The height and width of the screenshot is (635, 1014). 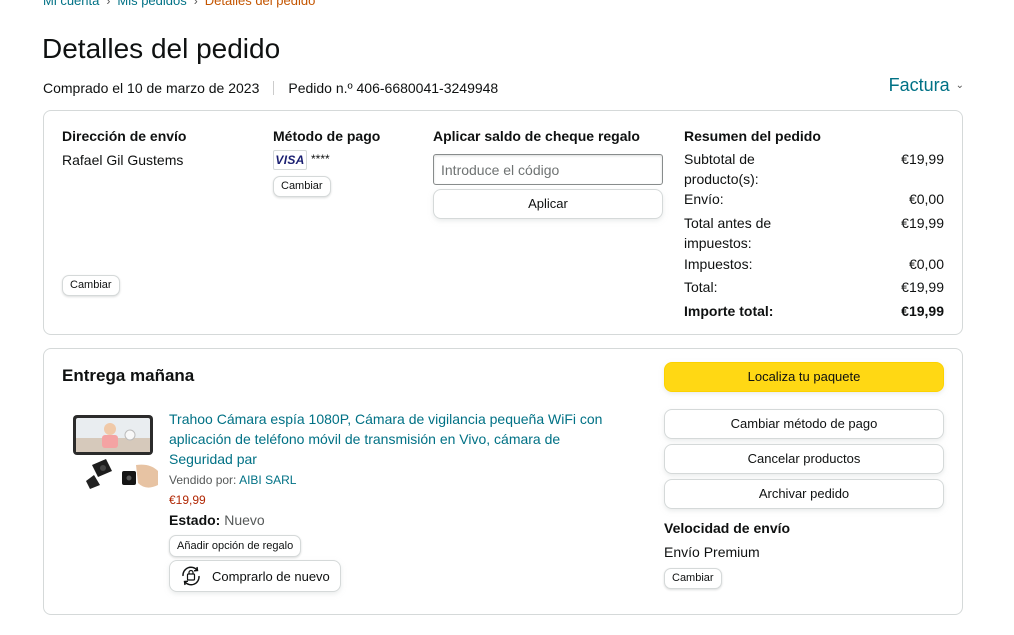 What do you see at coordinates (327, 136) in the screenshot?
I see `payment-method-title: Método de pago` at bounding box center [327, 136].